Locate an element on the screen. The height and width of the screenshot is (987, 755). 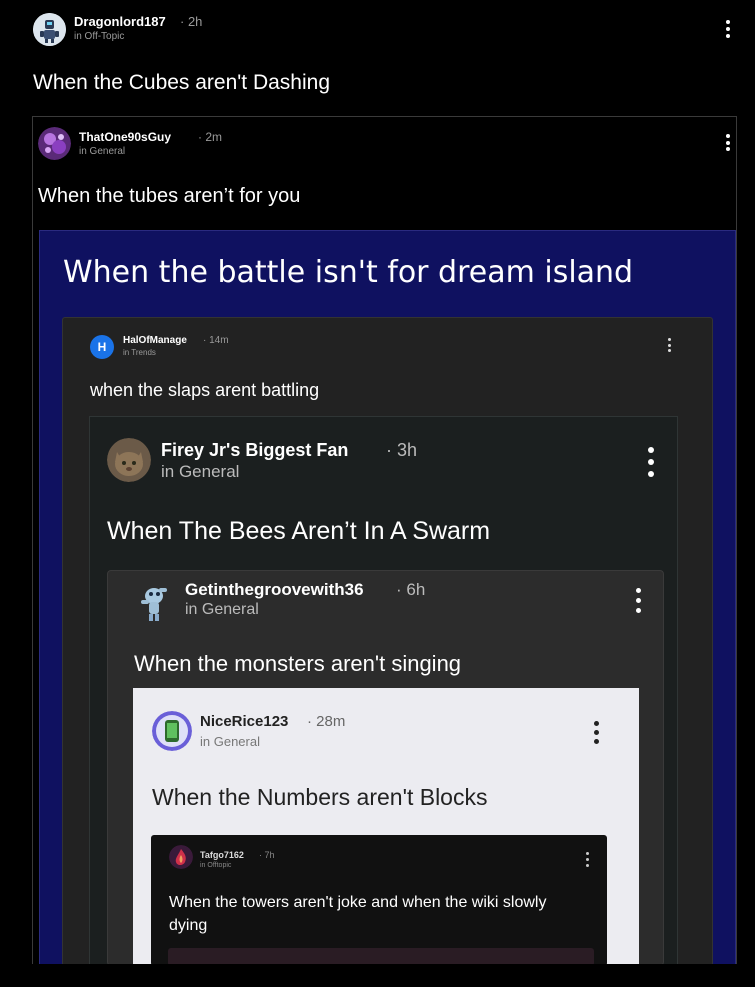
red-flame-avatar-icon is located at coordinates (181, 857).